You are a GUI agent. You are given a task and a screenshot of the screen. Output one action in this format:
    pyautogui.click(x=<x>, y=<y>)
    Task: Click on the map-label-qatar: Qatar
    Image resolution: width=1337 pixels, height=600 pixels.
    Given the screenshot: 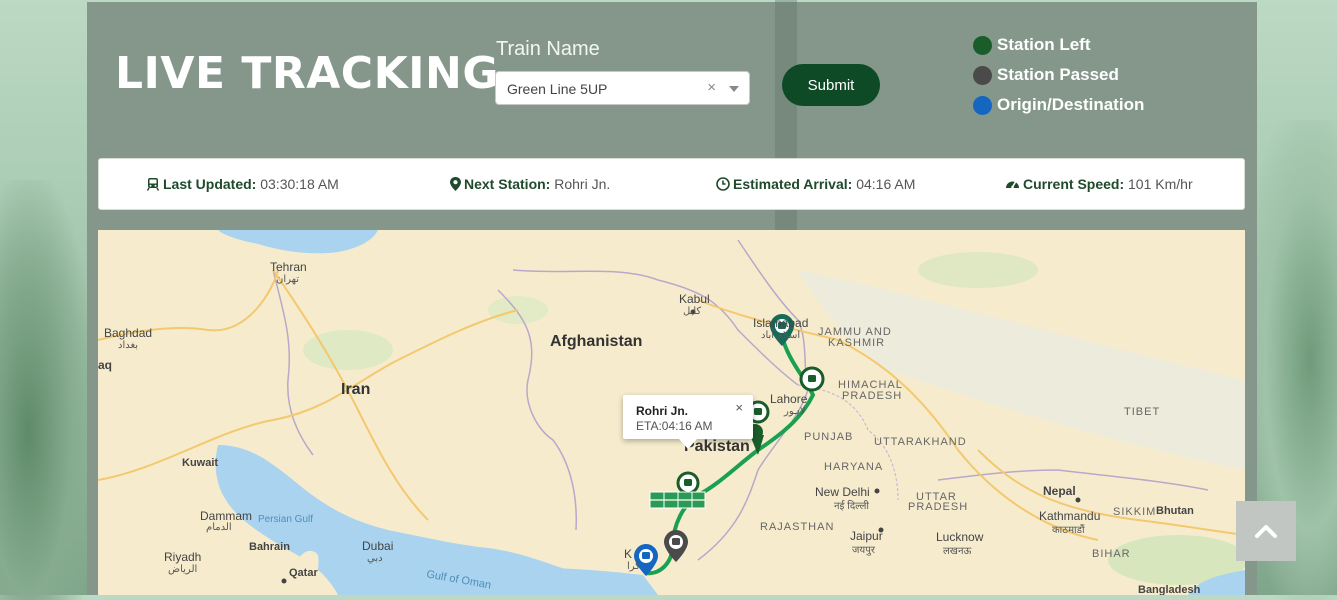 What is the action you would take?
    pyautogui.click(x=303, y=573)
    